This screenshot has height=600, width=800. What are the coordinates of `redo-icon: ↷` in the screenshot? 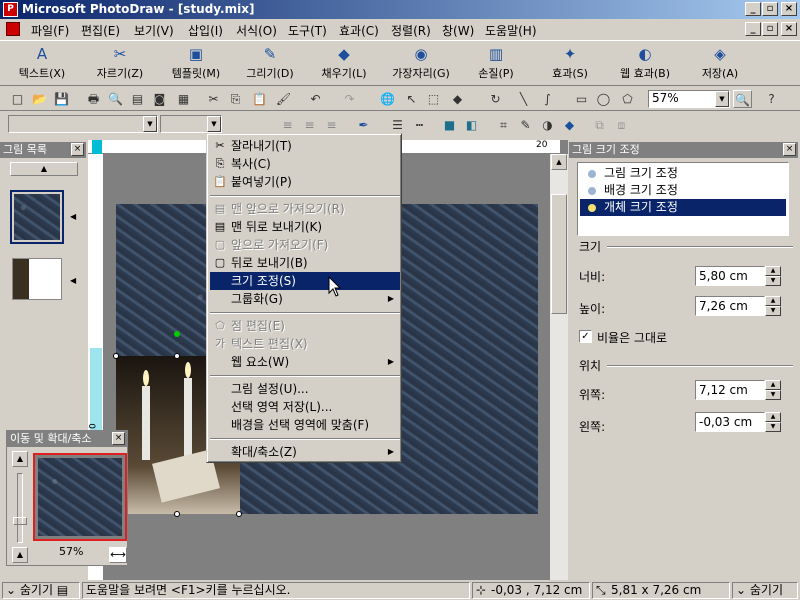 It's located at (349, 99).